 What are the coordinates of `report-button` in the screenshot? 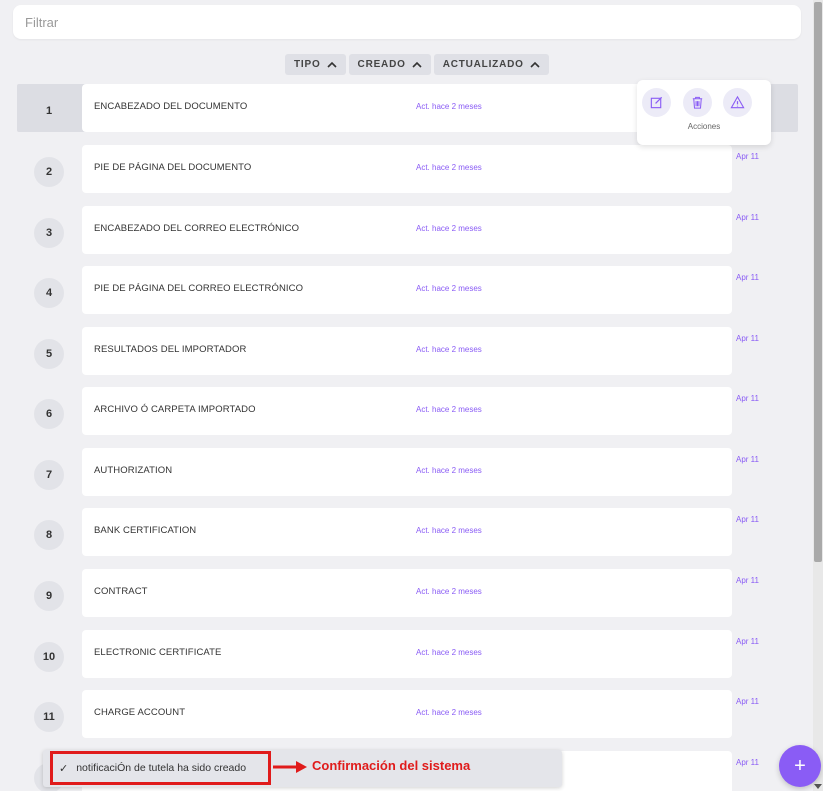 It's located at (737, 102).